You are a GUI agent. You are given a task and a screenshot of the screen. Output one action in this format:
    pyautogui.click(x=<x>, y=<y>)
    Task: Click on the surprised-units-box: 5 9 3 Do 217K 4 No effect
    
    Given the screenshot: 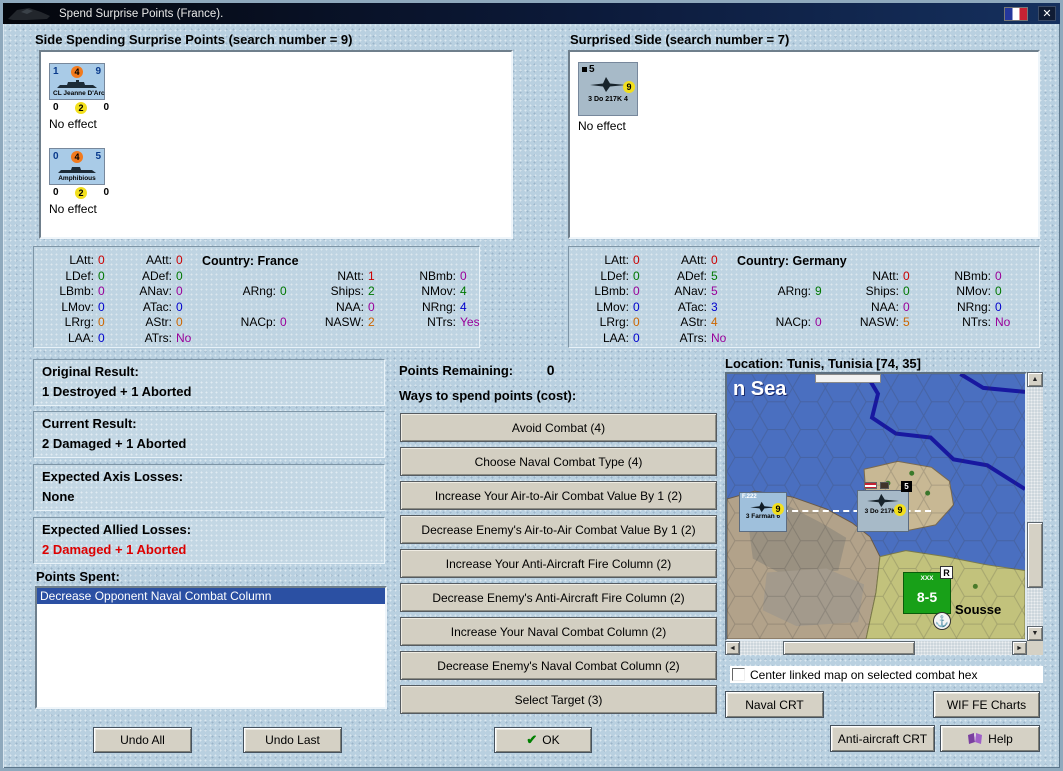 What is the action you would take?
    pyautogui.click(x=804, y=144)
    